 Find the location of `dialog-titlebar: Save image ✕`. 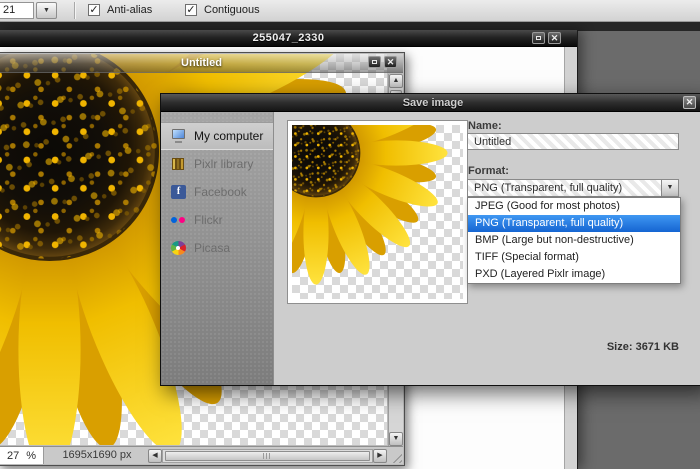

dialog-titlebar: Save image ✕ is located at coordinates (430, 103).